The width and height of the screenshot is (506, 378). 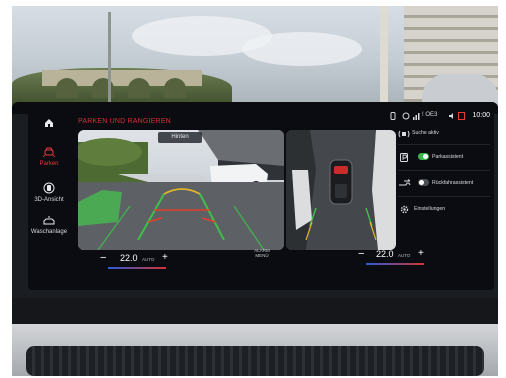 What do you see at coordinates (109, 58) in the screenshot?
I see `light-pole` at bounding box center [109, 58].